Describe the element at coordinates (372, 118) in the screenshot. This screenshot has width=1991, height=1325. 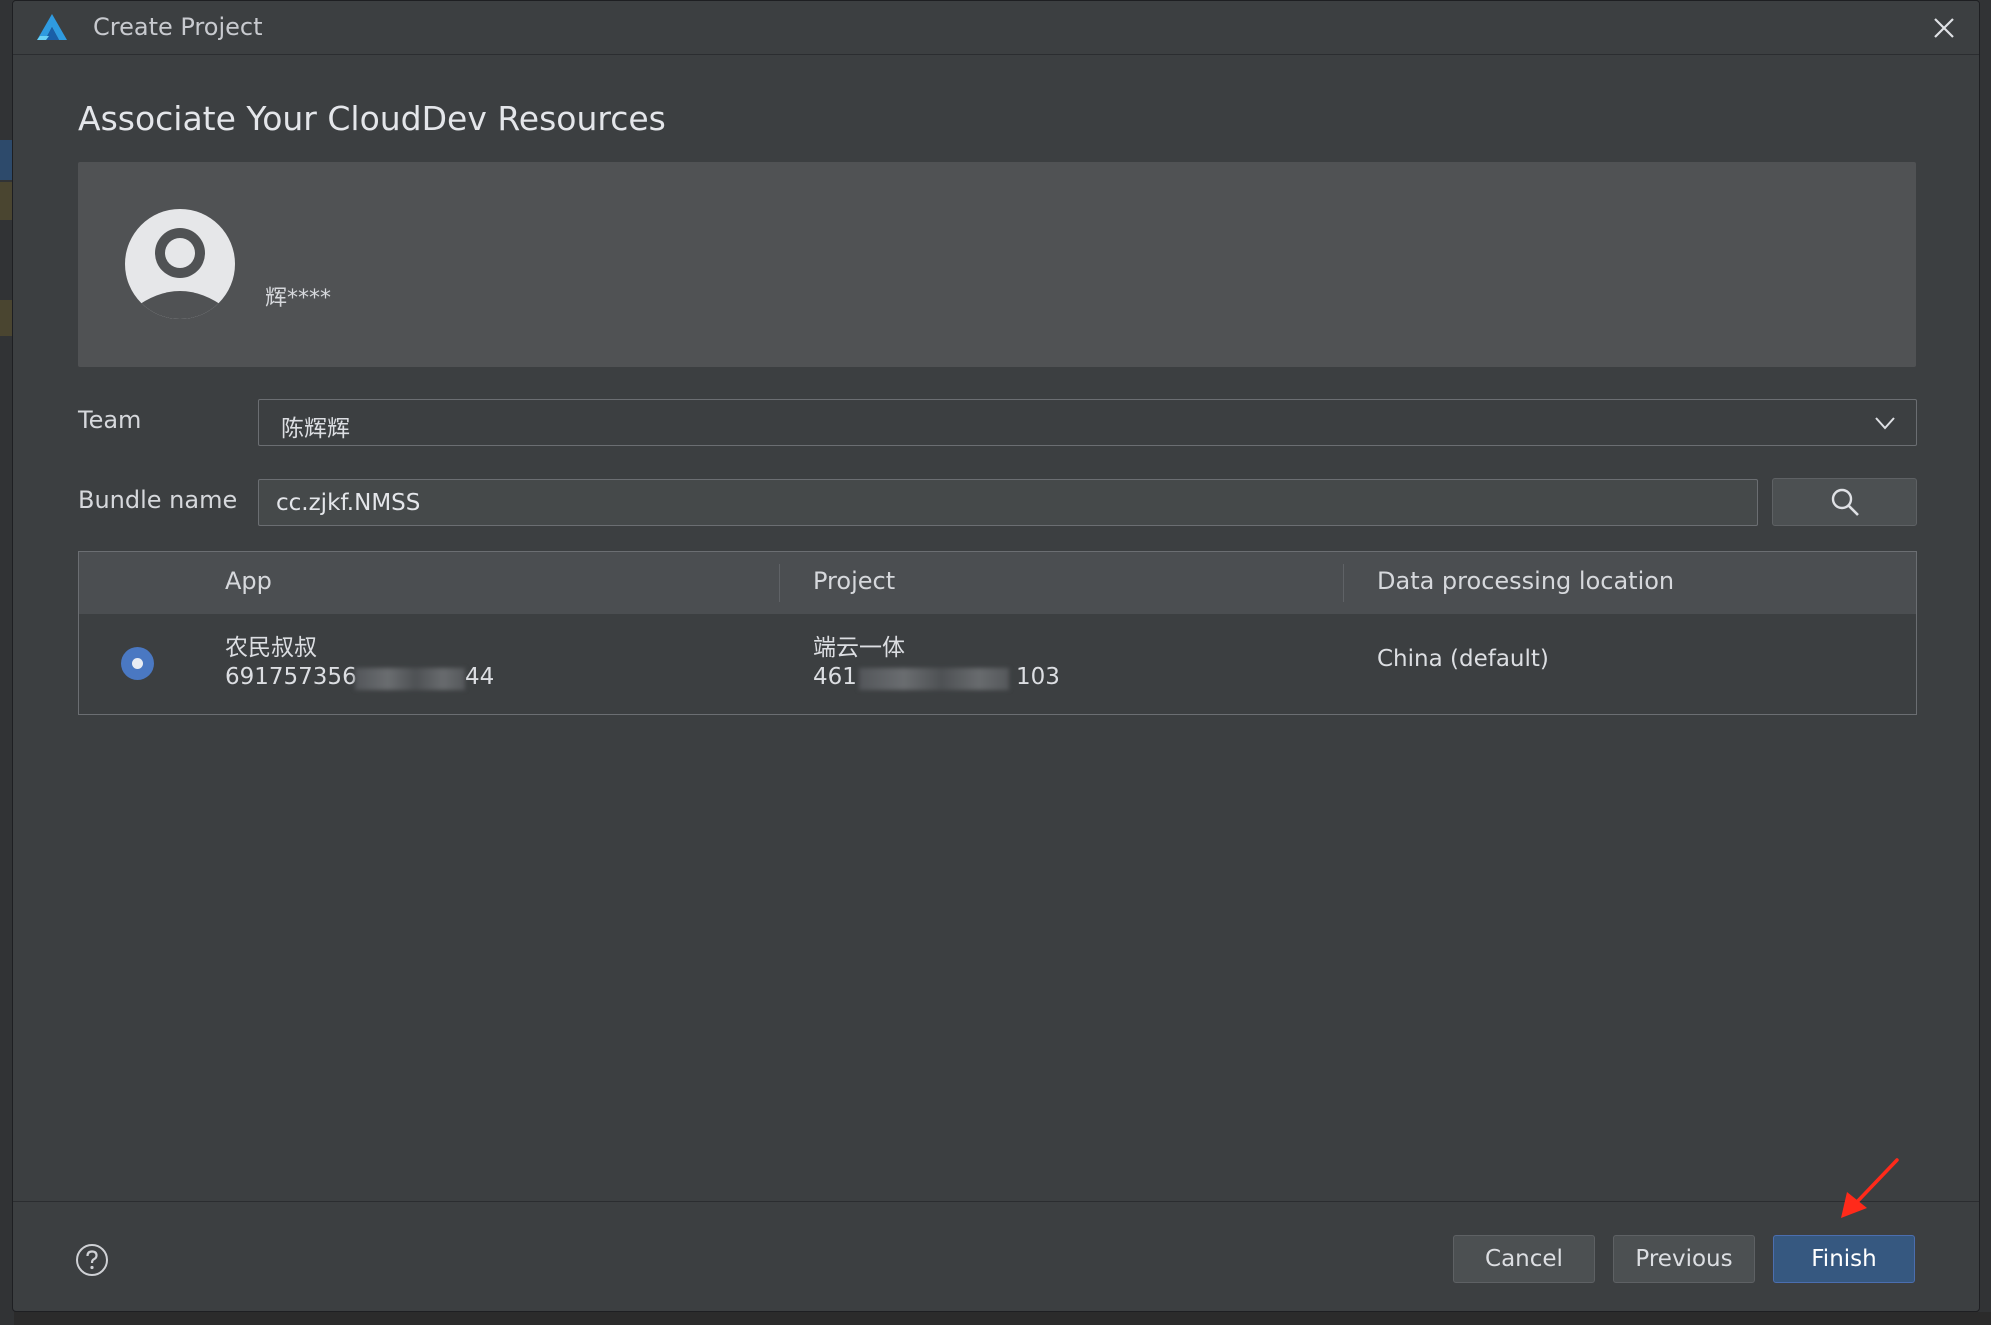
I see `page-title: Associate Your CloudDev Resources` at that location.